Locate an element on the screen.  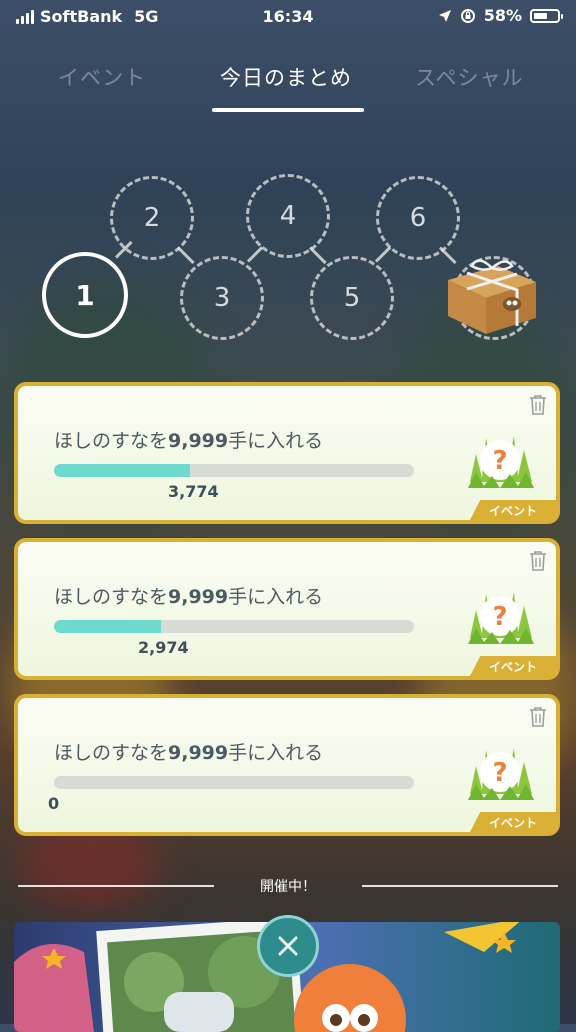
status-right: 58% is located at coordinates (500, 15).